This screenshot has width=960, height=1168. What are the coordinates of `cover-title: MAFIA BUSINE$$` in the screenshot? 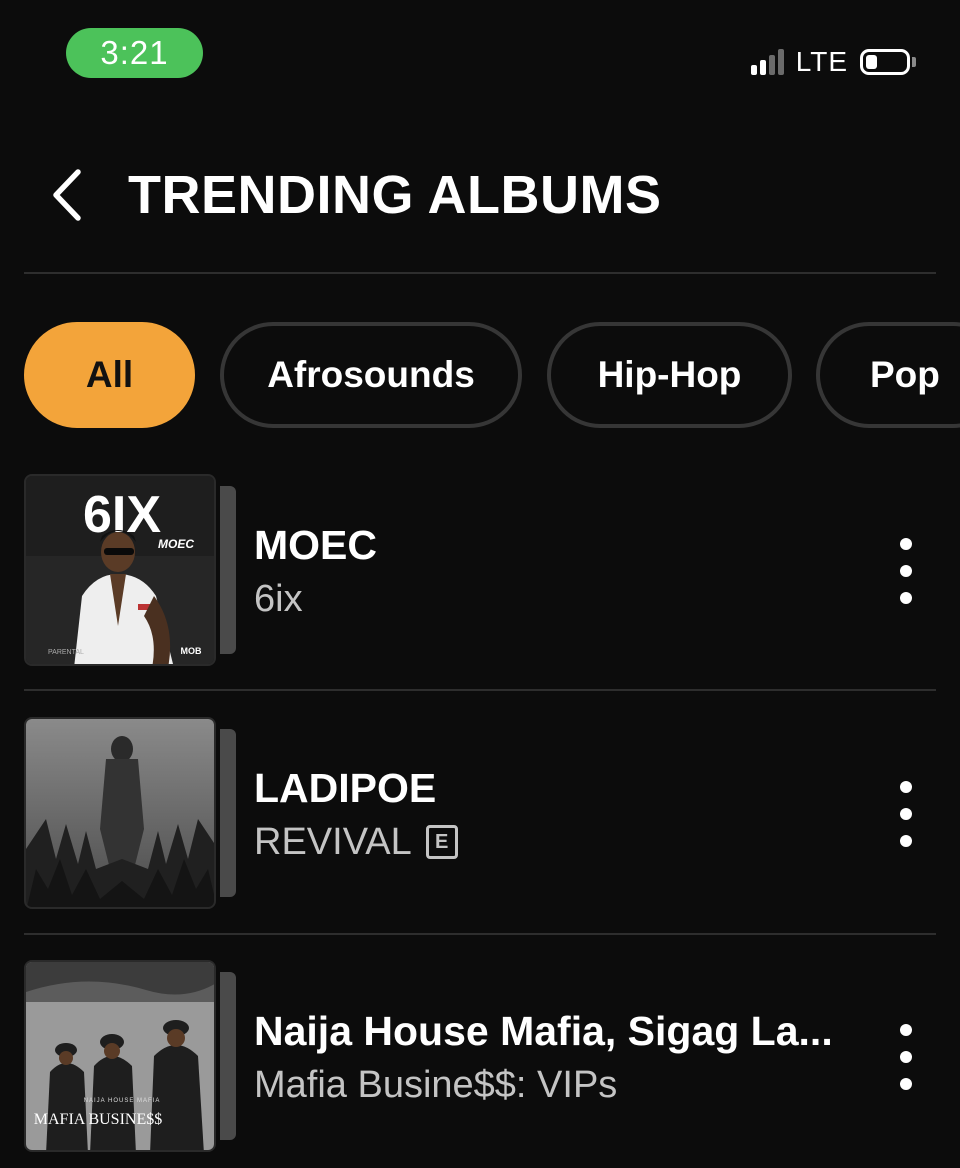 It's located at (98, 1119).